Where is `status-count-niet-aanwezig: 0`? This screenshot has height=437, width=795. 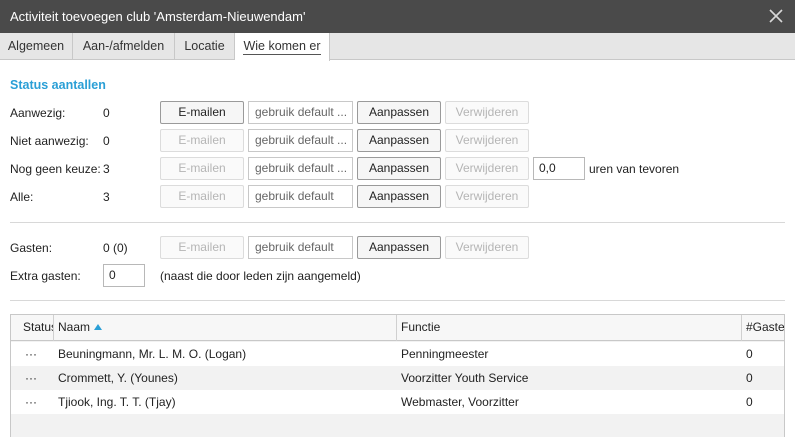
status-count-niet-aanwezig: 0 is located at coordinates (106, 141).